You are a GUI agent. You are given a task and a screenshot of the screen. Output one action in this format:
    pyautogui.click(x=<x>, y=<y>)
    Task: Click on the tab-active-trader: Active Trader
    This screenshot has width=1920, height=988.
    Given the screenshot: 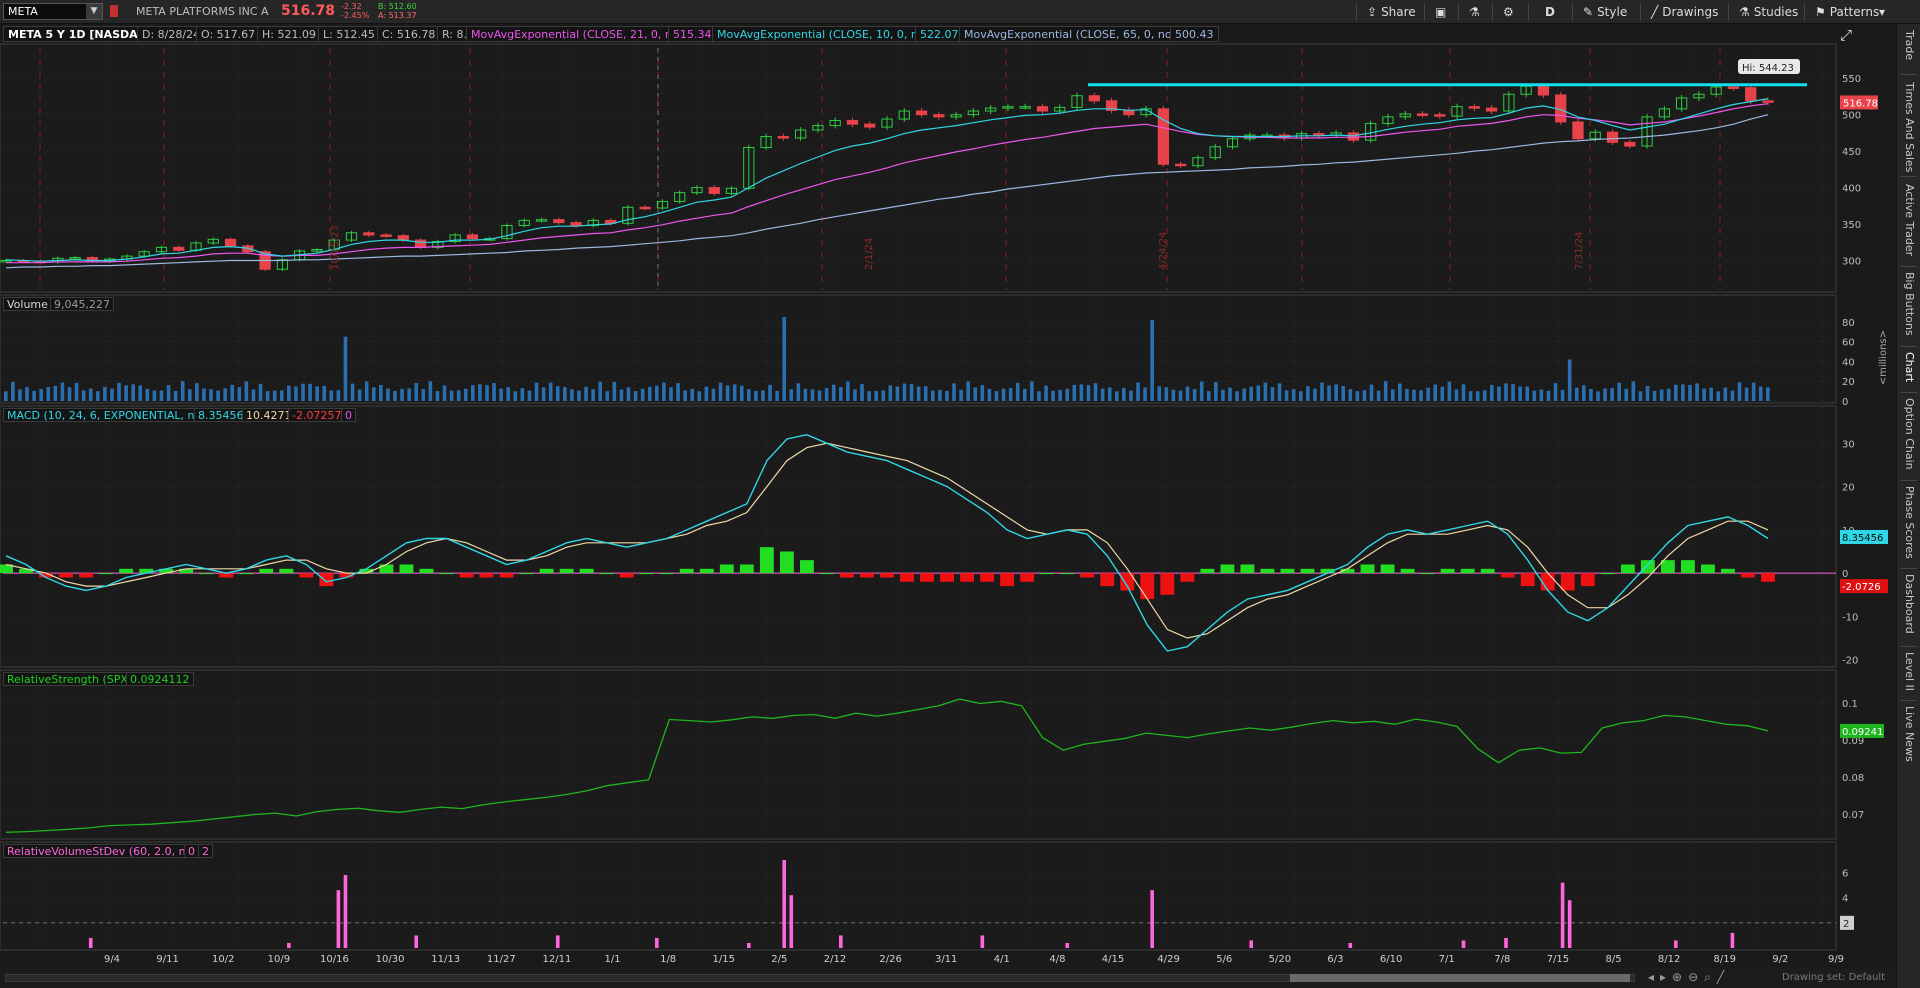 What is the action you would take?
    pyautogui.click(x=1908, y=220)
    